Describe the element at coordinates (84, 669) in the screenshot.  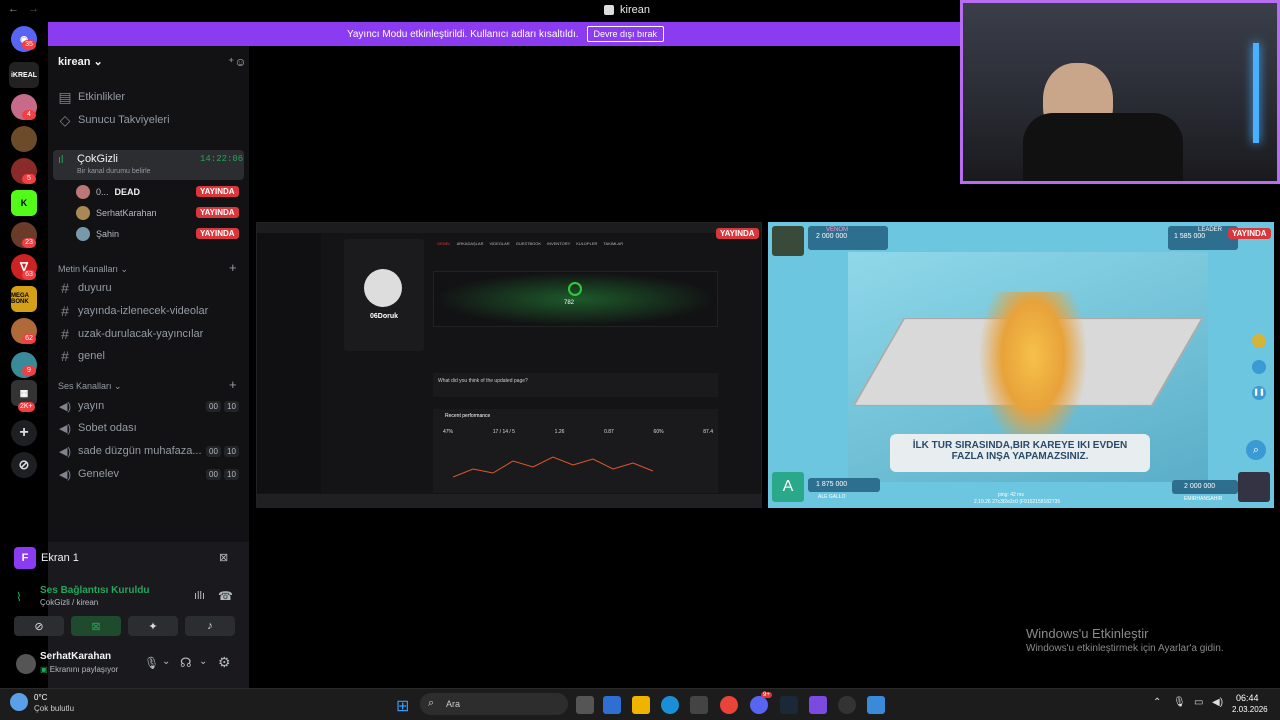
I see `user-status-text: Ekranını paylaşıyor` at that location.